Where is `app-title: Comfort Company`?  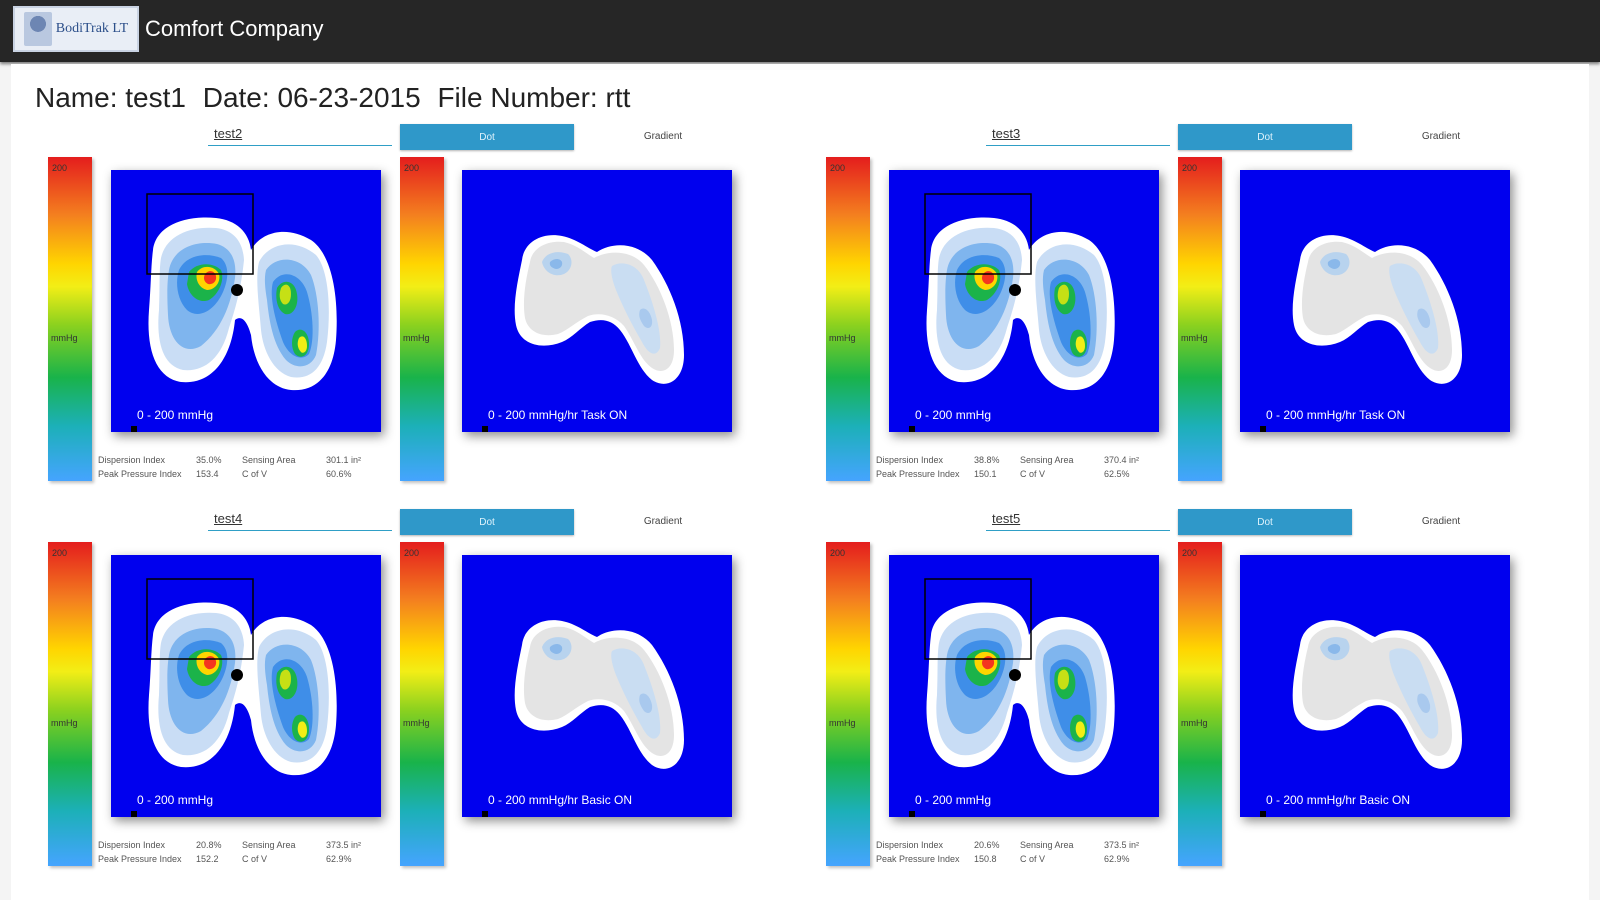
app-title: Comfort Company is located at coordinates (234, 28).